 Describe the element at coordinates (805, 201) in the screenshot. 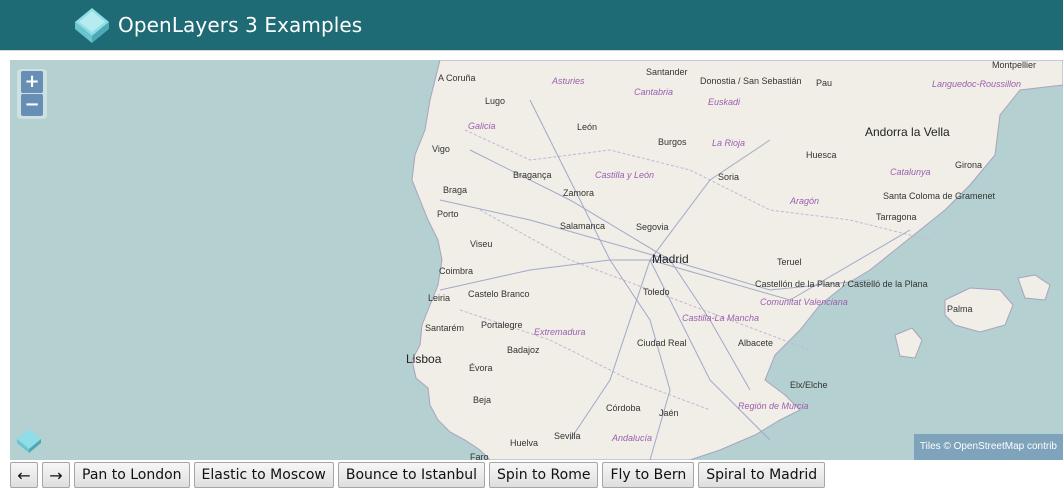

I see `map-label-aragon: Aragón` at that location.